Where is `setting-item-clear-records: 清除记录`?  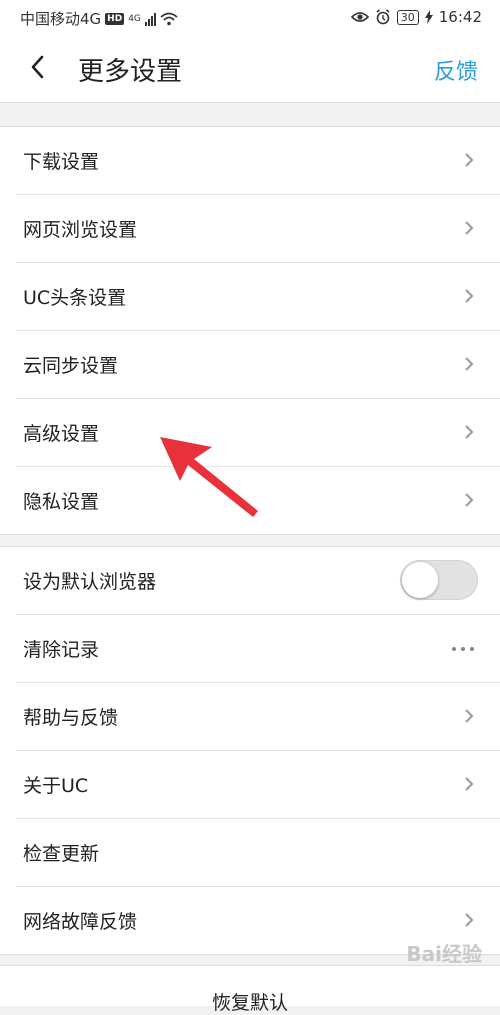
setting-item-clear-records: 清除记录 is located at coordinates (258, 649).